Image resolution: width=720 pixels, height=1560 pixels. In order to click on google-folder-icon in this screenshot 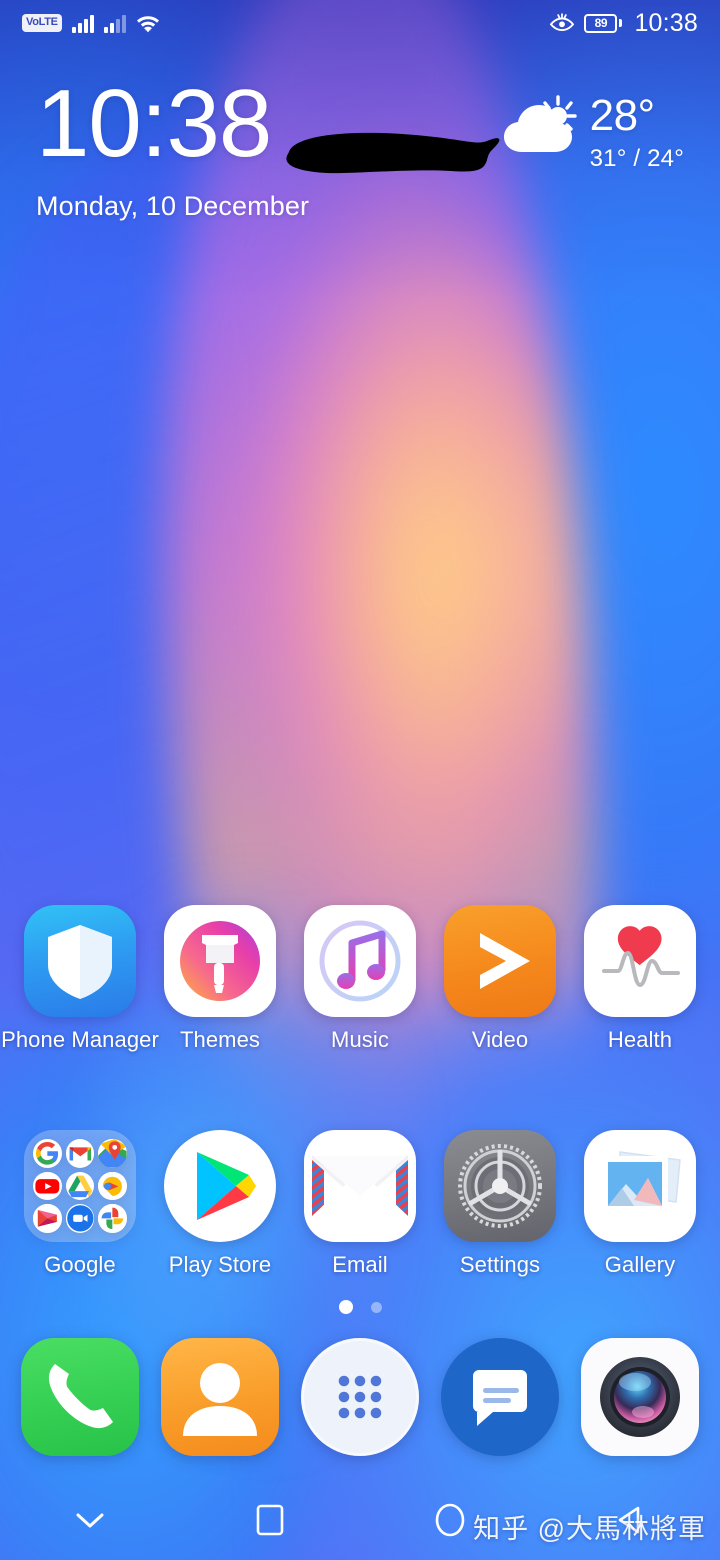, I will do `click(80, 1186)`.